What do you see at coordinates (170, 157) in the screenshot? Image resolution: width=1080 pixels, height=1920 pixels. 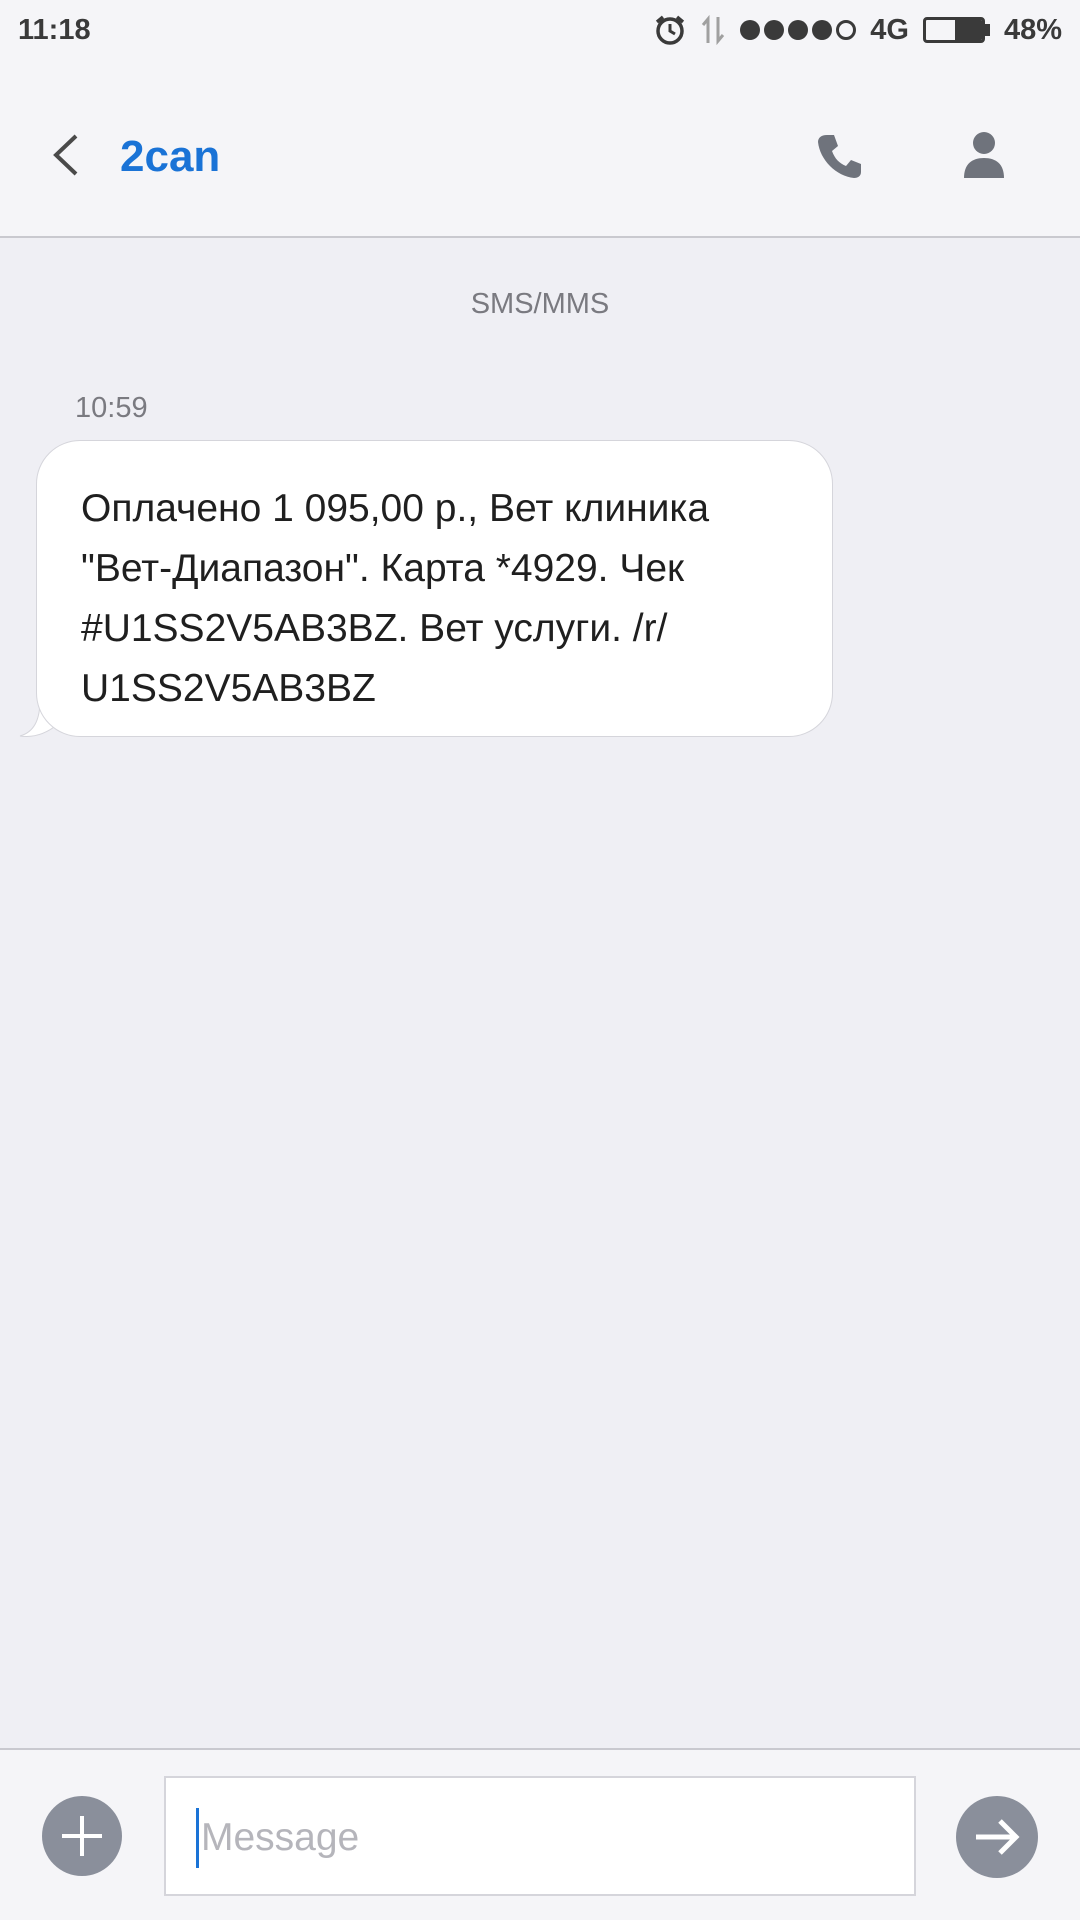 I see `contact-name: 2can` at bounding box center [170, 157].